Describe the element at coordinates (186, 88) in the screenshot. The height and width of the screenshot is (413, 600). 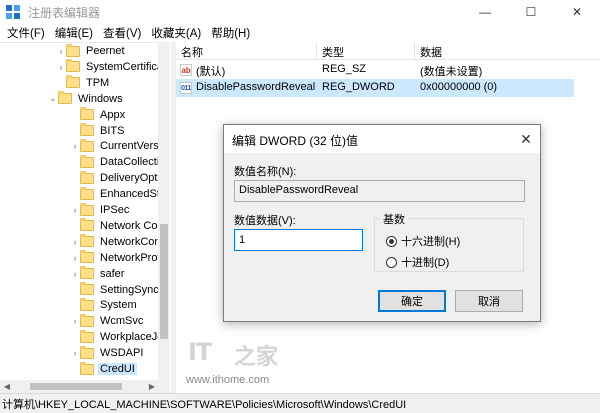
I see `dword-value-icon: 011` at that location.